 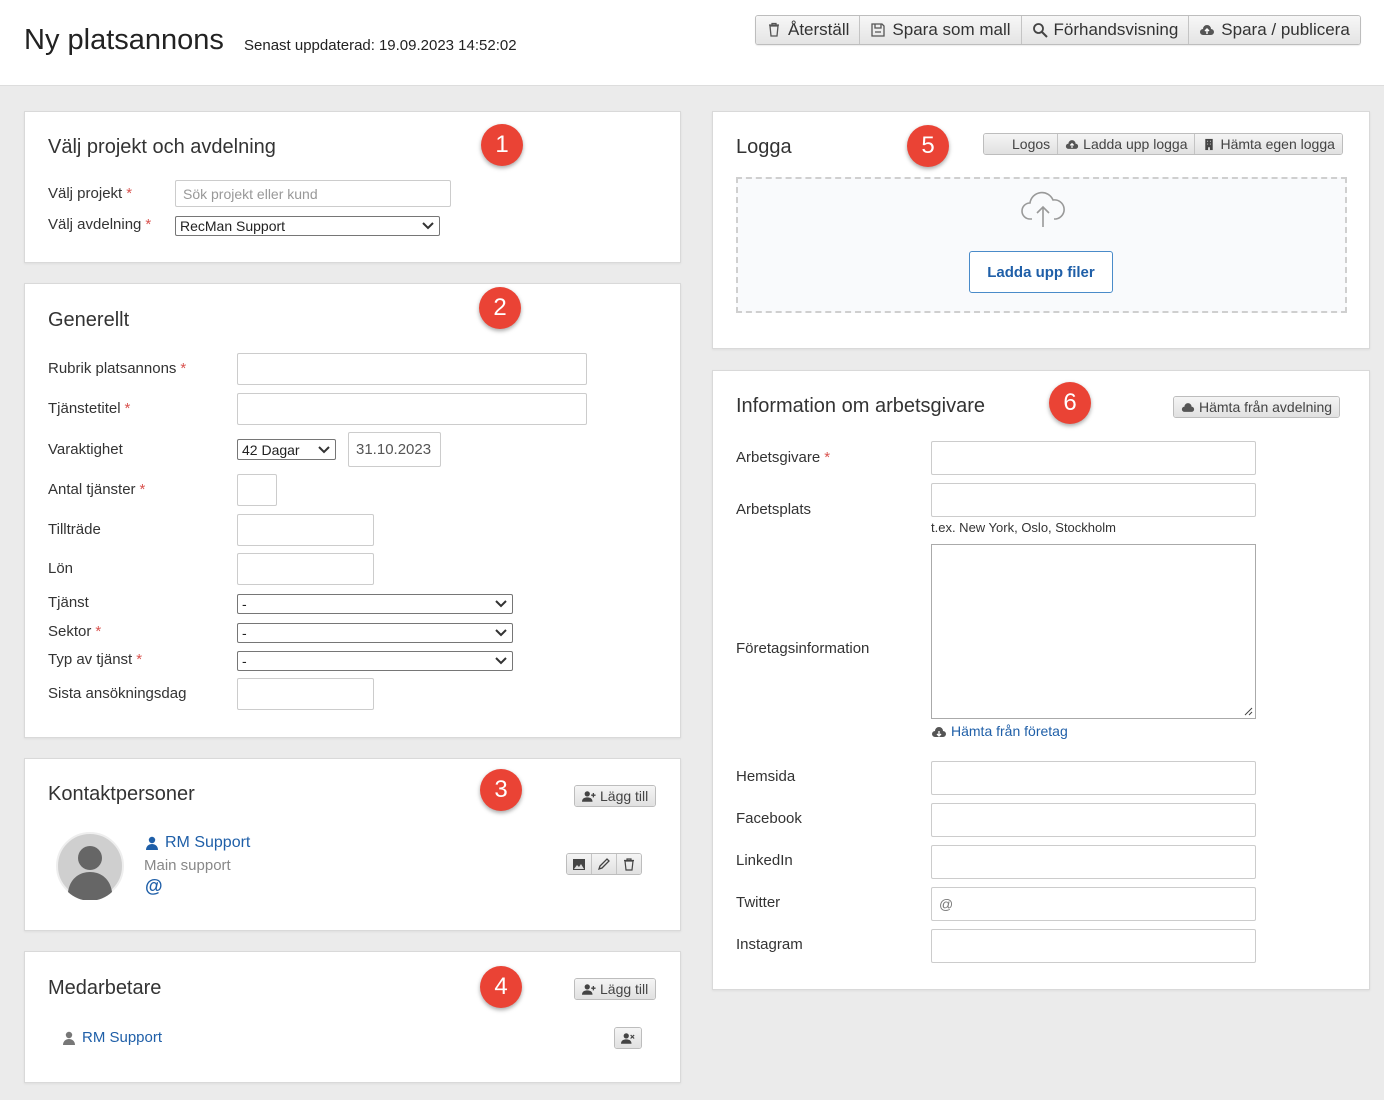 I want to click on employer-label: Arbetsgivare *, so click(x=783, y=457).